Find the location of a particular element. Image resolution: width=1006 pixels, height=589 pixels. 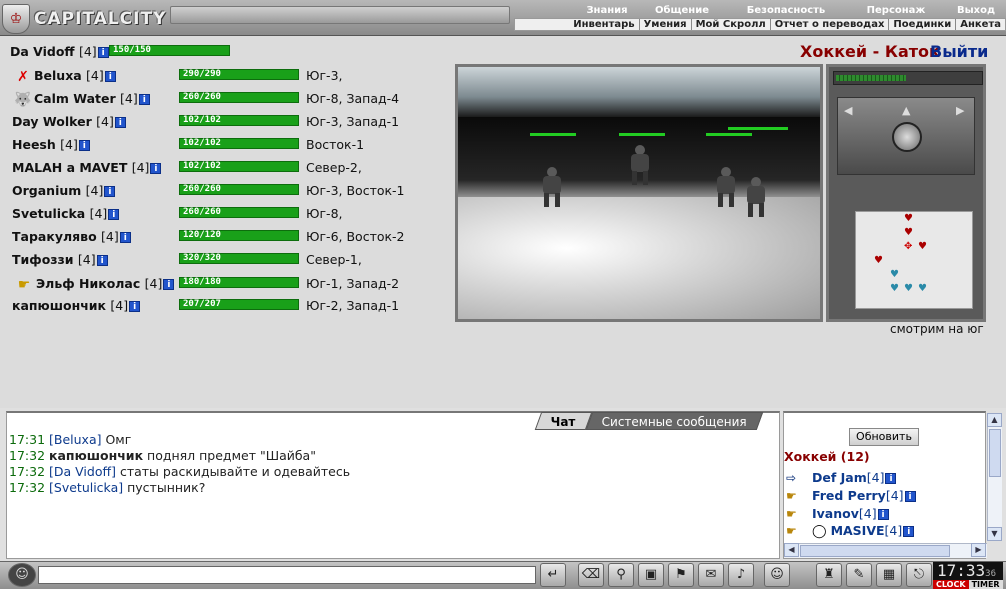

smile-icon: ☺ is located at coordinates (777, 575).